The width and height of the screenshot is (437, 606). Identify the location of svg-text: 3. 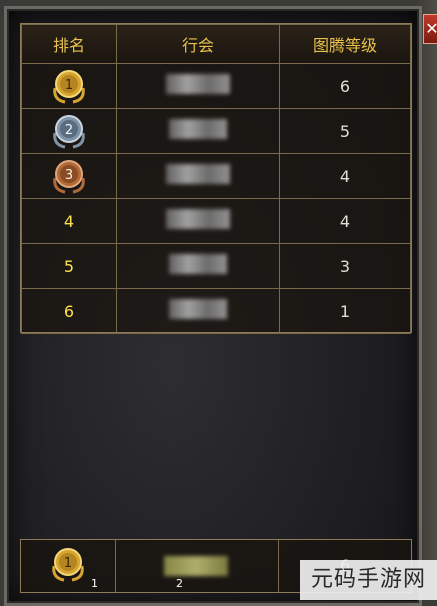
(69, 175).